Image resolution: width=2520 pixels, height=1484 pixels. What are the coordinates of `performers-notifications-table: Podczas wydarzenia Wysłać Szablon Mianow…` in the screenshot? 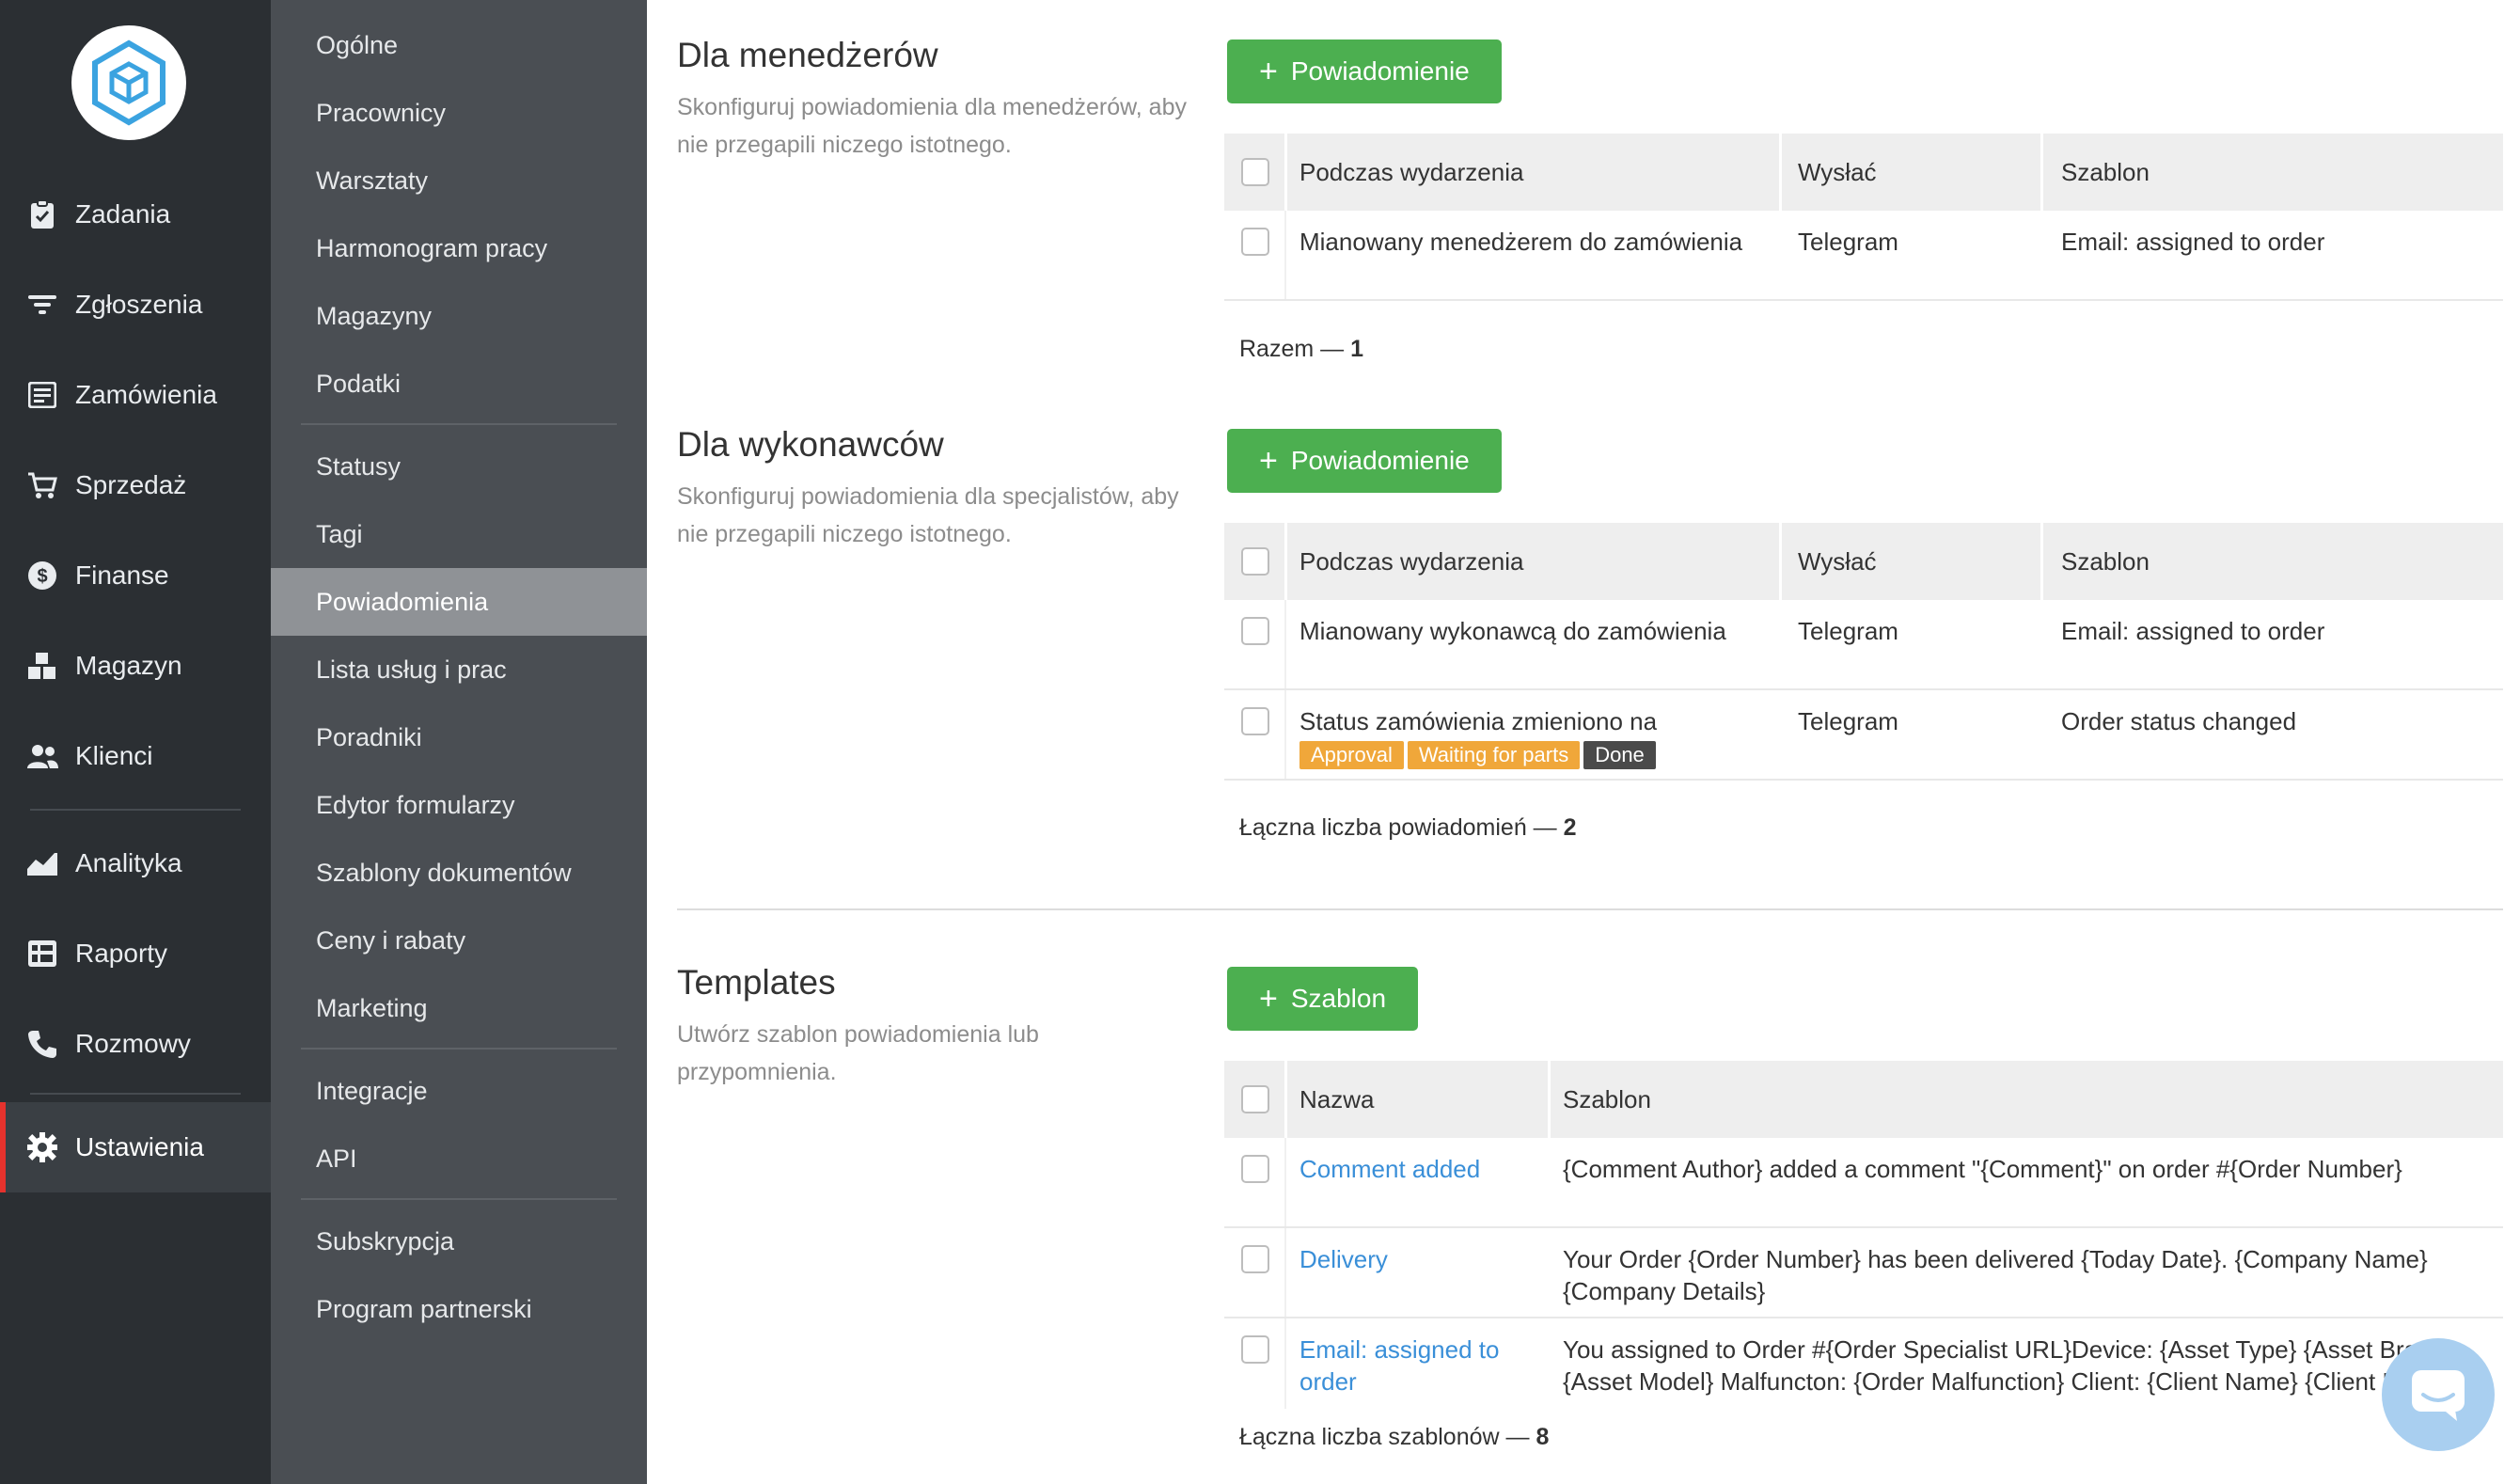 It's located at (1863, 652).